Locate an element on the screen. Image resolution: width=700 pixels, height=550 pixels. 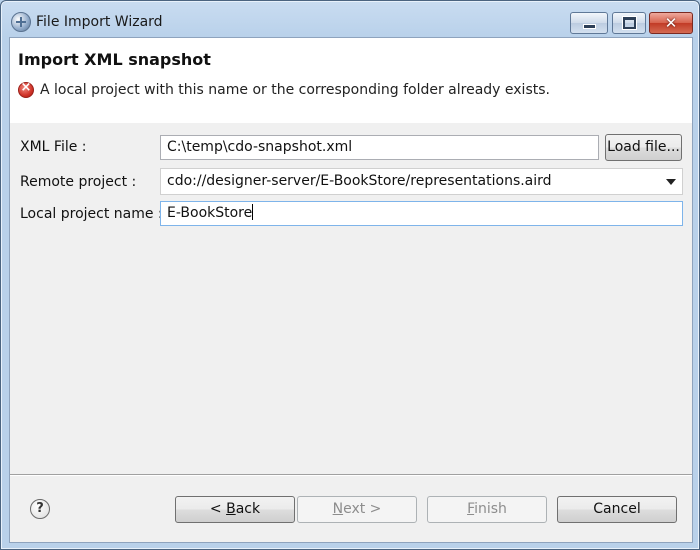
xml-file-label: XML File : is located at coordinates (53, 147).